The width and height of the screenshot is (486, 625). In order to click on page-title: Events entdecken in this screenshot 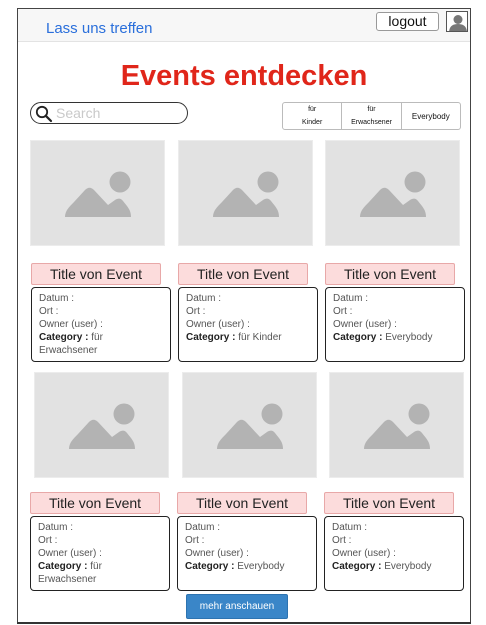, I will do `click(244, 76)`.